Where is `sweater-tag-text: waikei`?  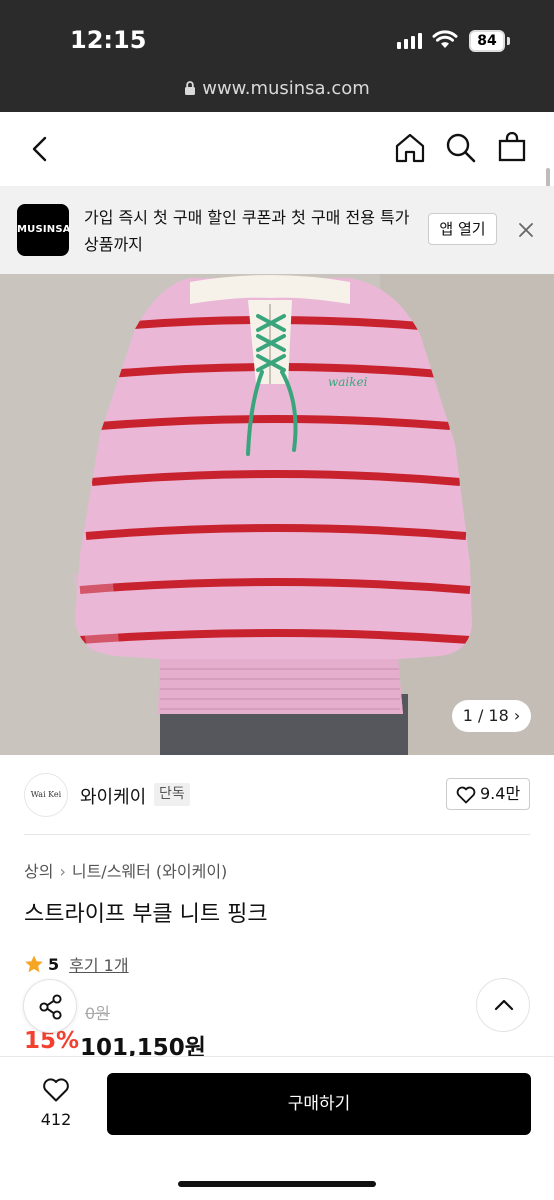
sweater-tag-text: waikei is located at coordinates (348, 382).